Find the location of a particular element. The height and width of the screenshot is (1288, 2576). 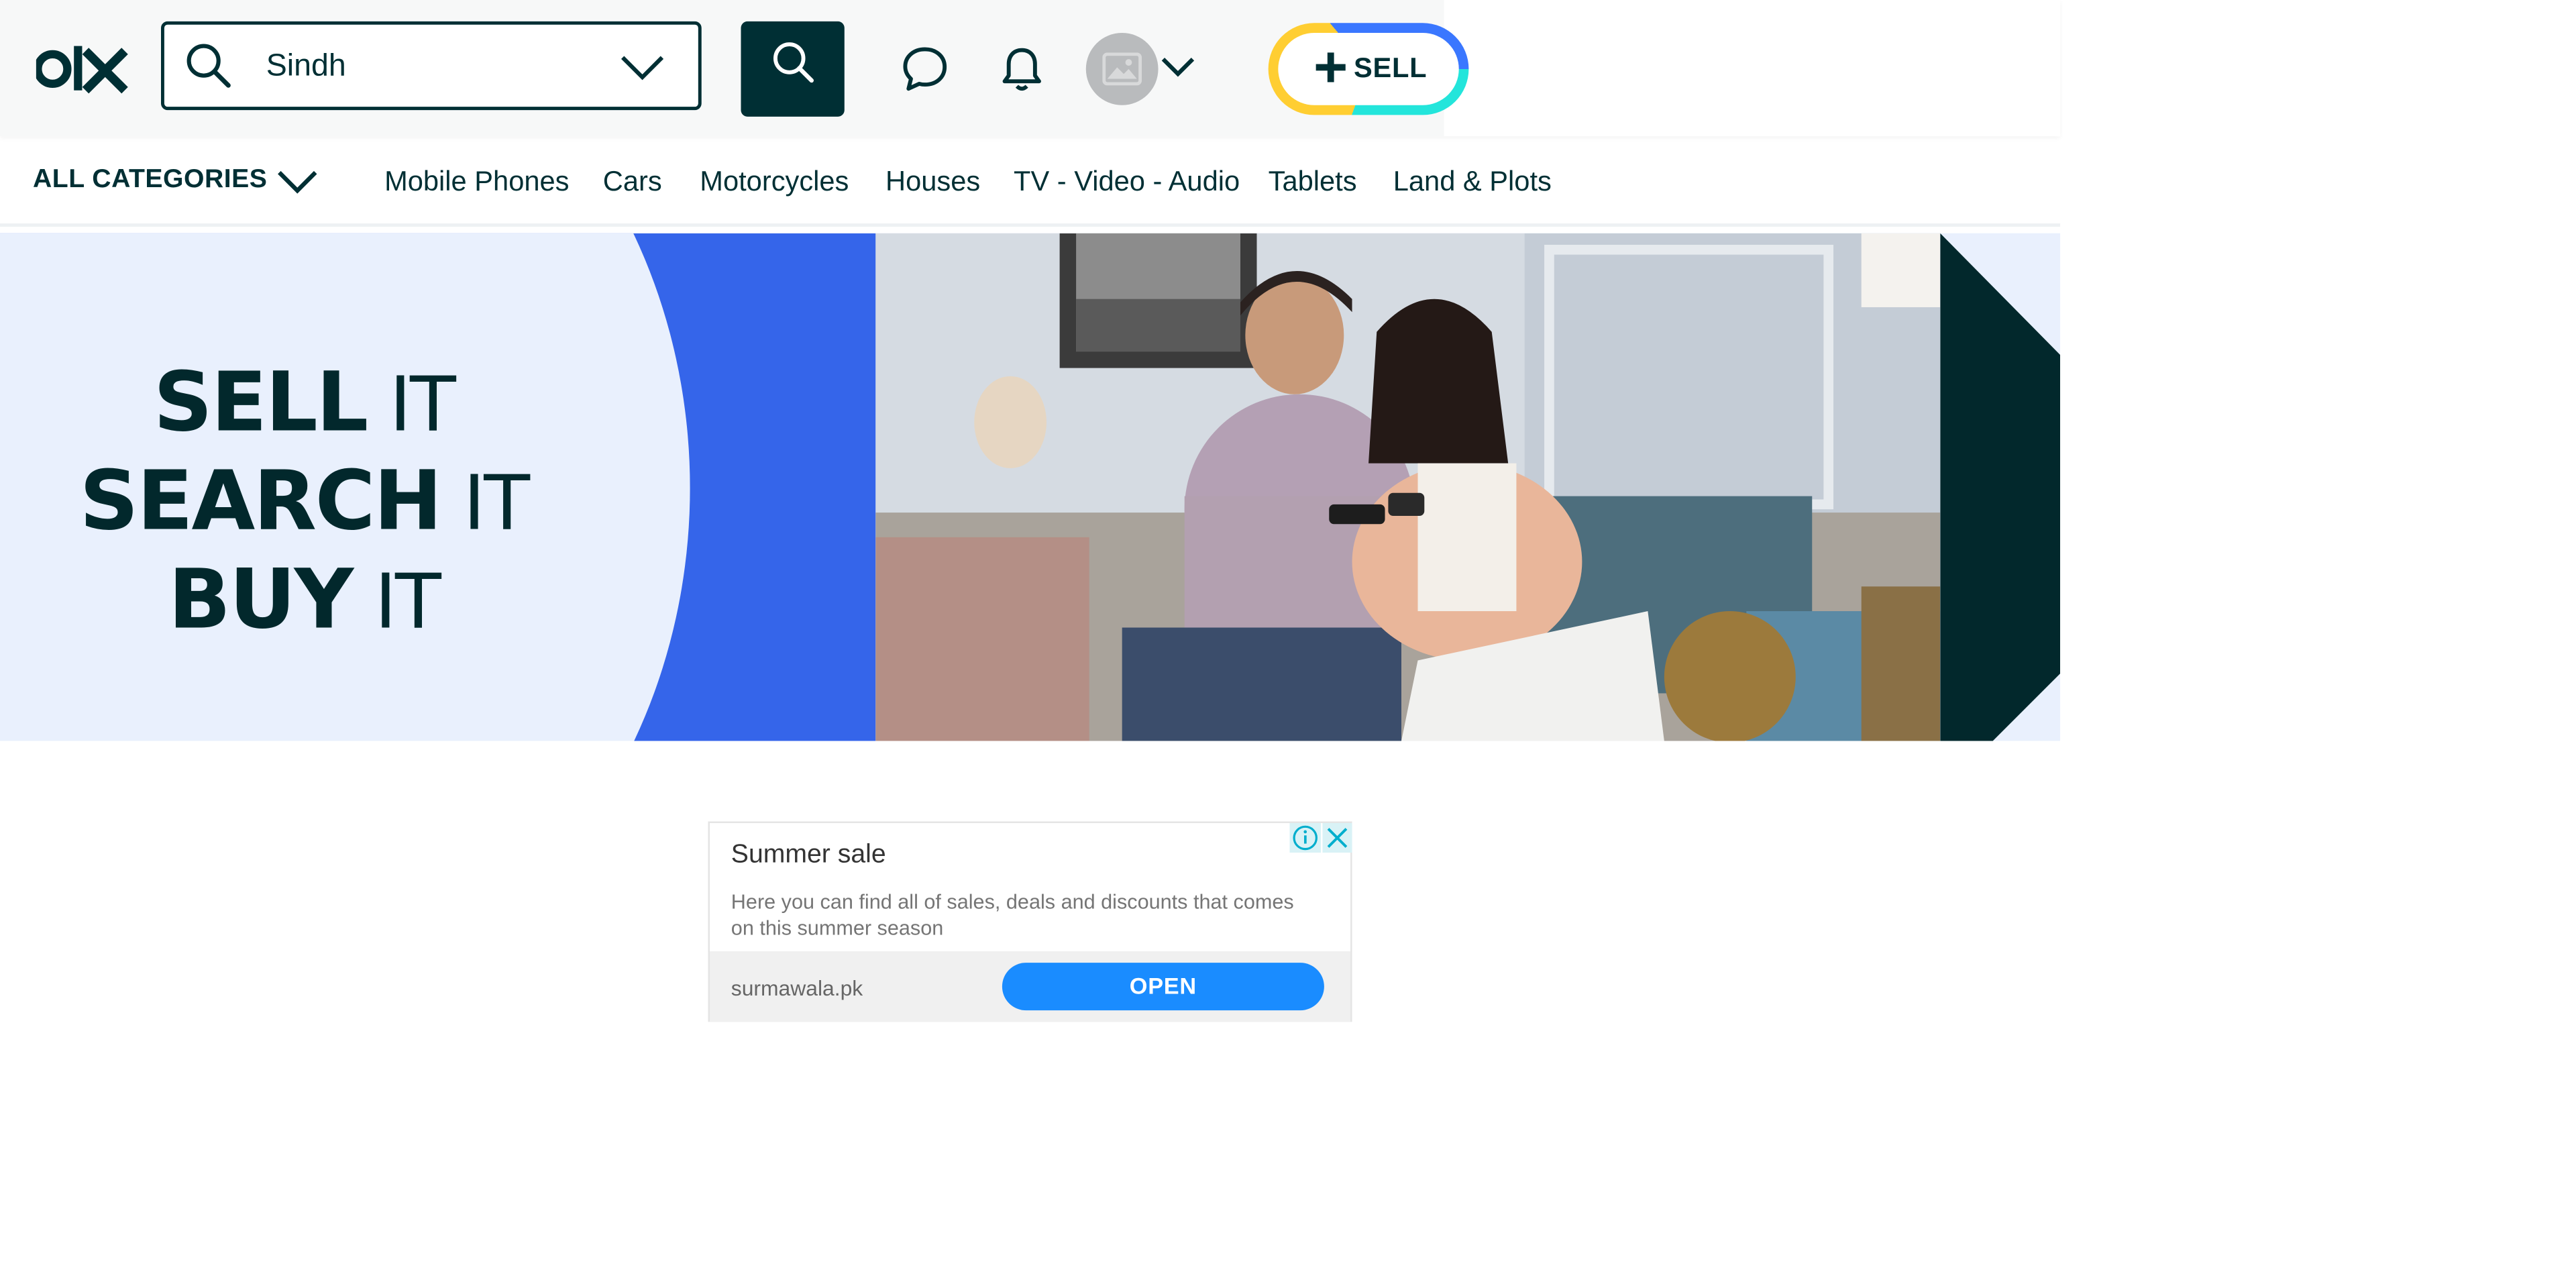

olx-logo is located at coordinates (82, 69).